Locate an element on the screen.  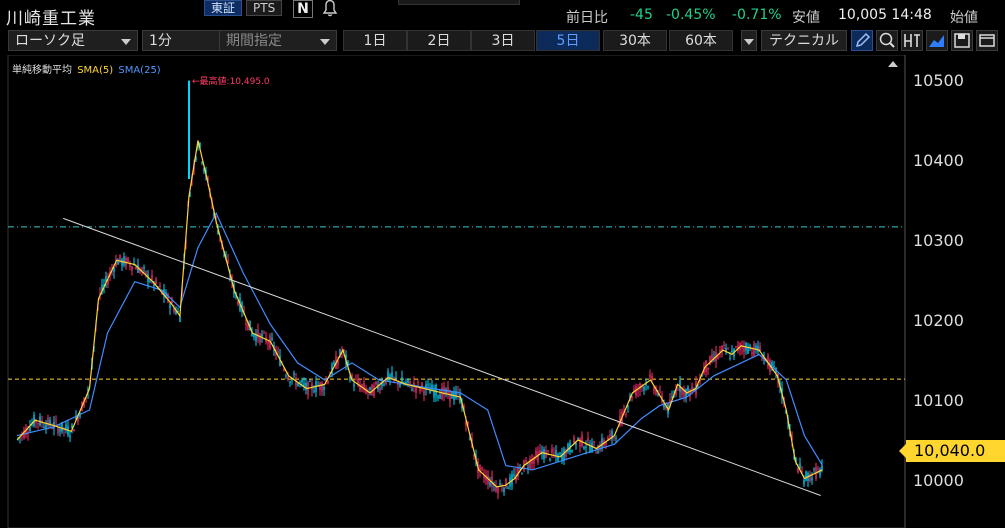
legend-sma25: SMA(25) is located at coordinates (139, 70).